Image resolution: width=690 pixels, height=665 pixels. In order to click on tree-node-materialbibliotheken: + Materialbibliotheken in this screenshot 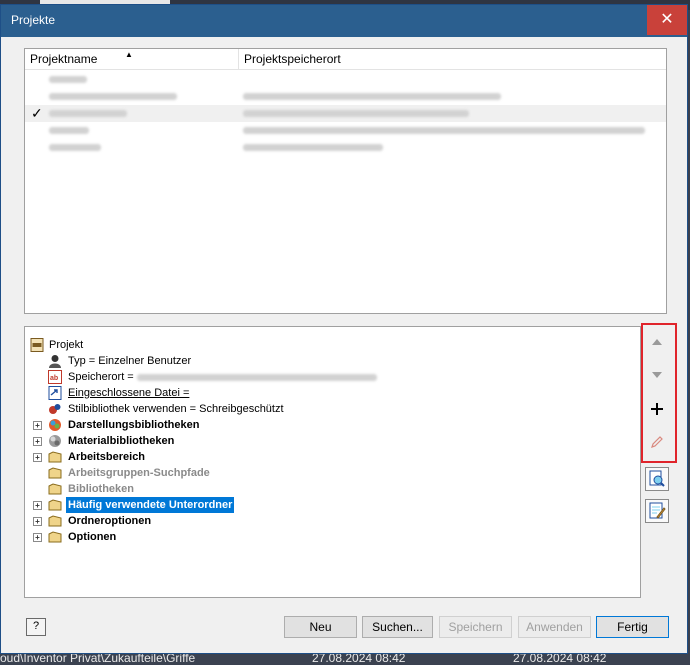, I will do `click(225, 441)`.